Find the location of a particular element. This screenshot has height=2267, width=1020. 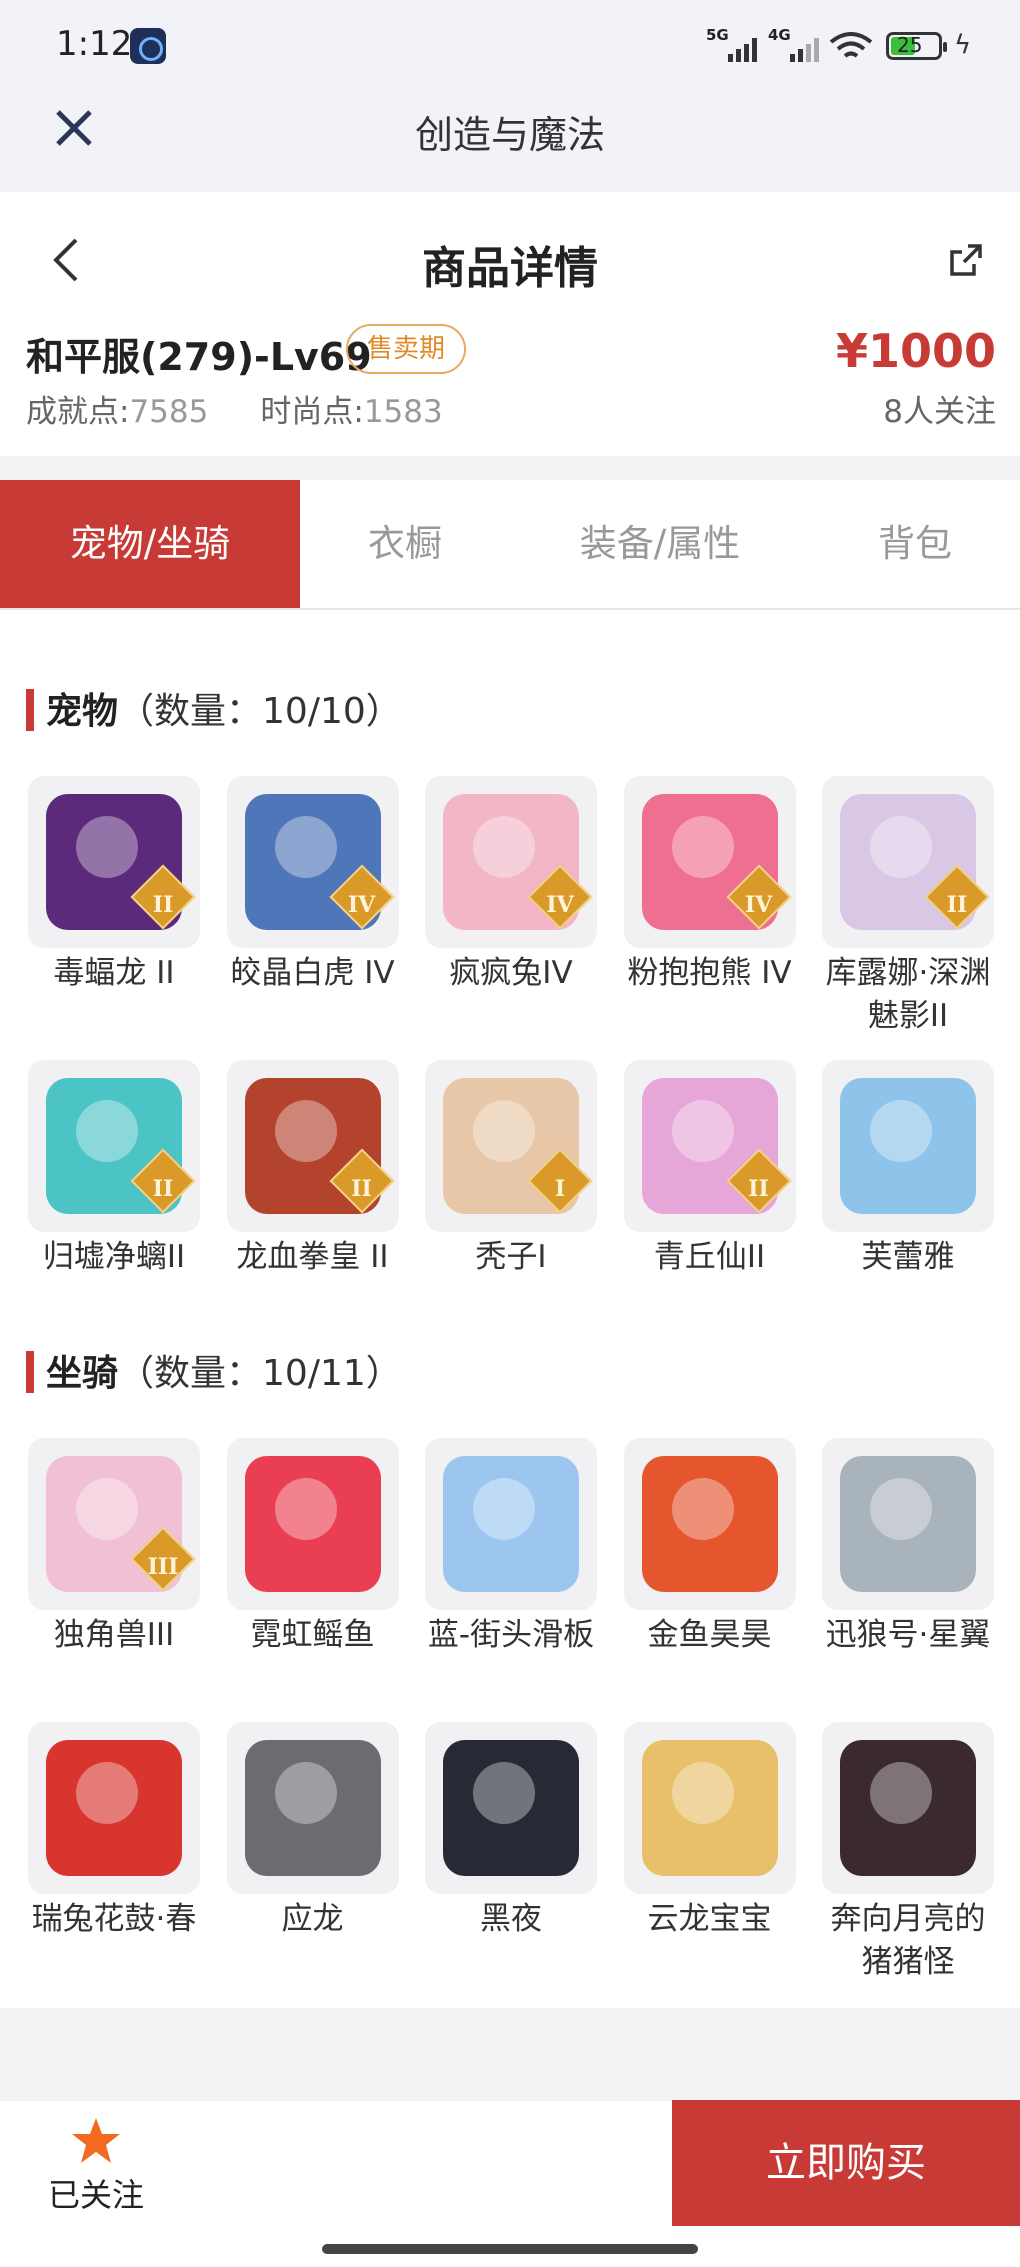

signal-5g-icon: 5G is located at coordinates (736, 45).